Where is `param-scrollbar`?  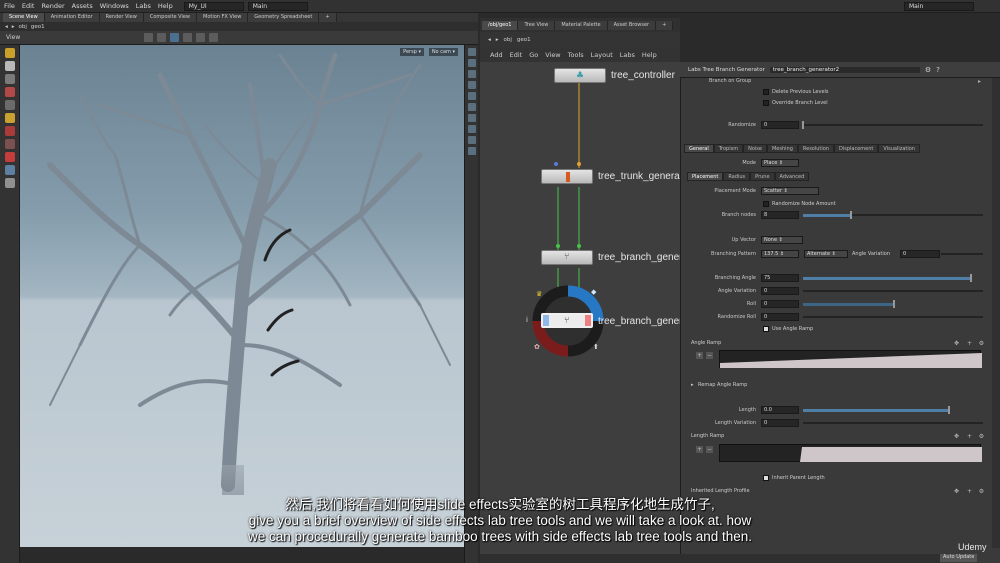 param-scrollbar is located at coordinates (996, 313).